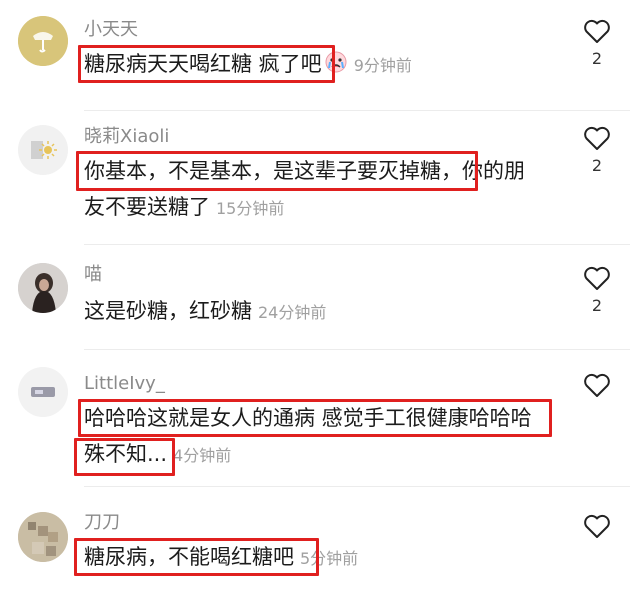 The width and height of the screenshot is (630, 600). What do you see at coordinates (189, 557) in the screenshot?
I see `comment-text-line: 糖尿病，不能喝红糖吧` at bounding box center [189, 557].